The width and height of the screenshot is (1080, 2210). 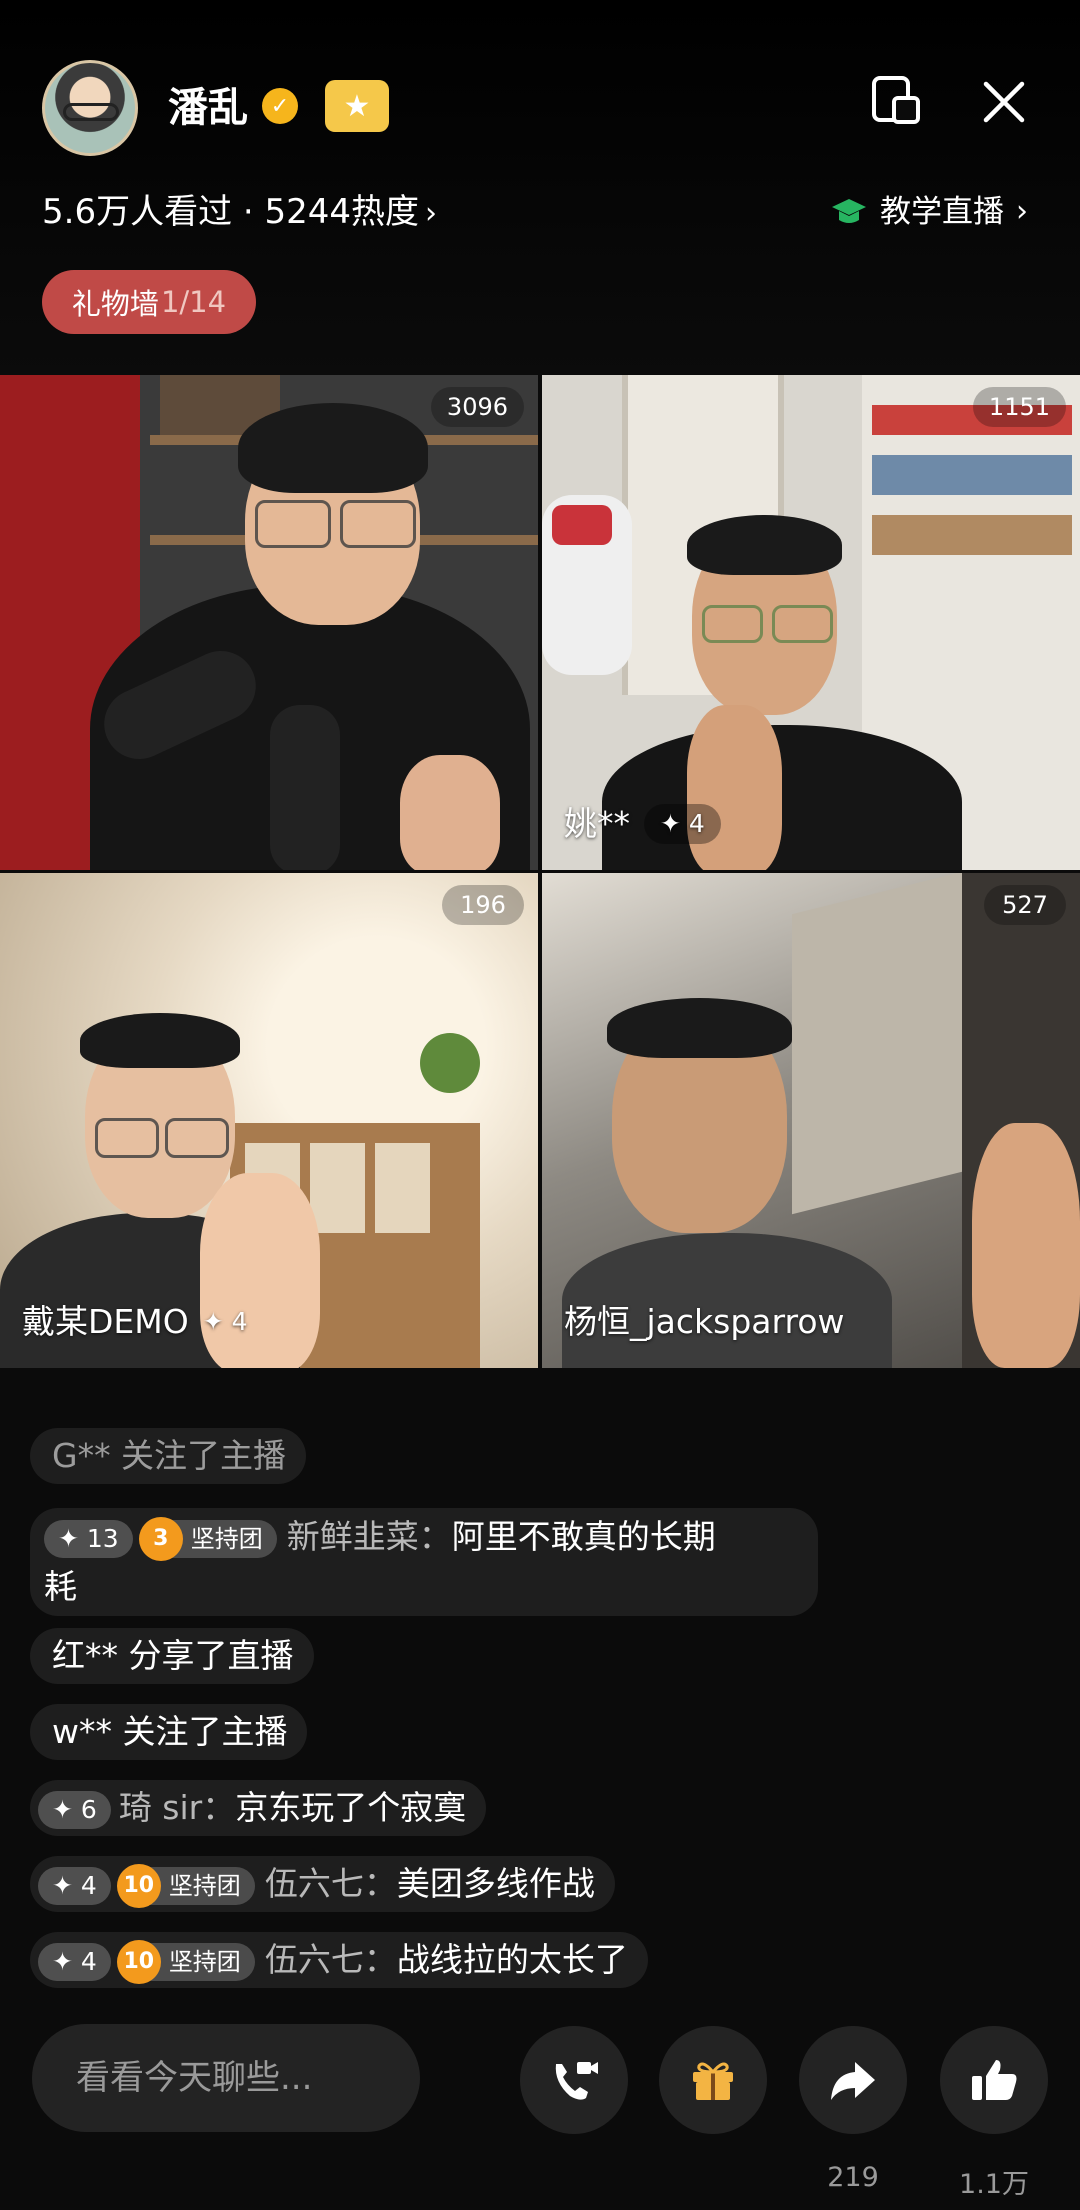 What do you see at coordinates (172, 1656) in the screenshot?
I see `chat-system-message: 红** 分享了直播` at bounding box center [172, 1656].